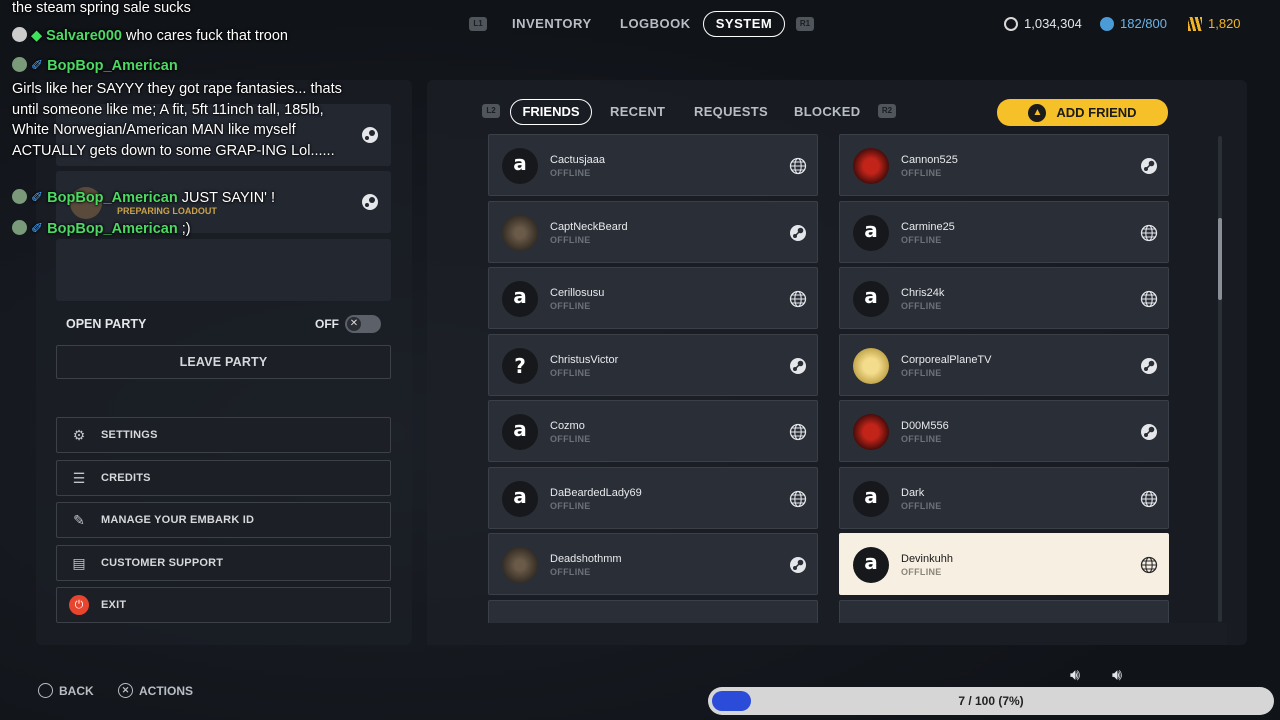 The image size is (1280, 720). I want to click on list-fade, so click(827, 634).